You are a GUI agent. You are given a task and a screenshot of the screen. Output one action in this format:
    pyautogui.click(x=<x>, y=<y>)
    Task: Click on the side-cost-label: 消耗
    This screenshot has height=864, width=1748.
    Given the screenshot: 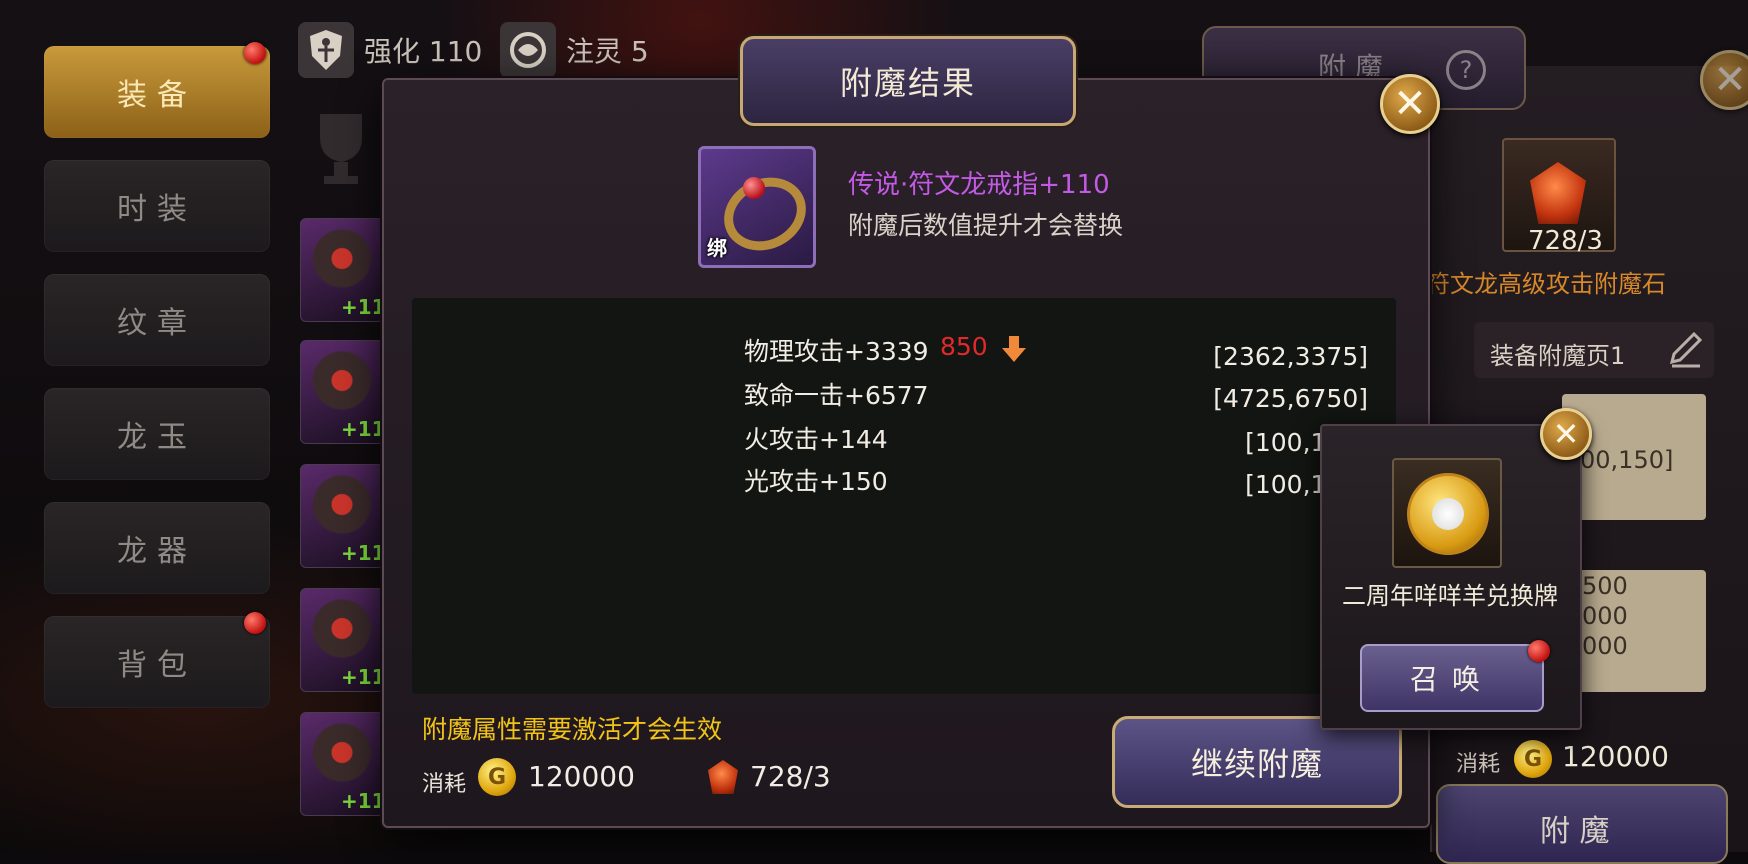 What is the action you would take?
    pyautogui.click(x=1478, y=764)
    